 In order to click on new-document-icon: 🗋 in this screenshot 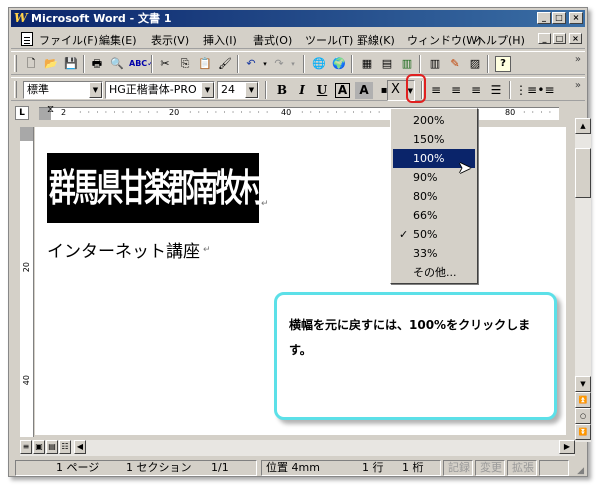, I will do `click(31, 64)`.